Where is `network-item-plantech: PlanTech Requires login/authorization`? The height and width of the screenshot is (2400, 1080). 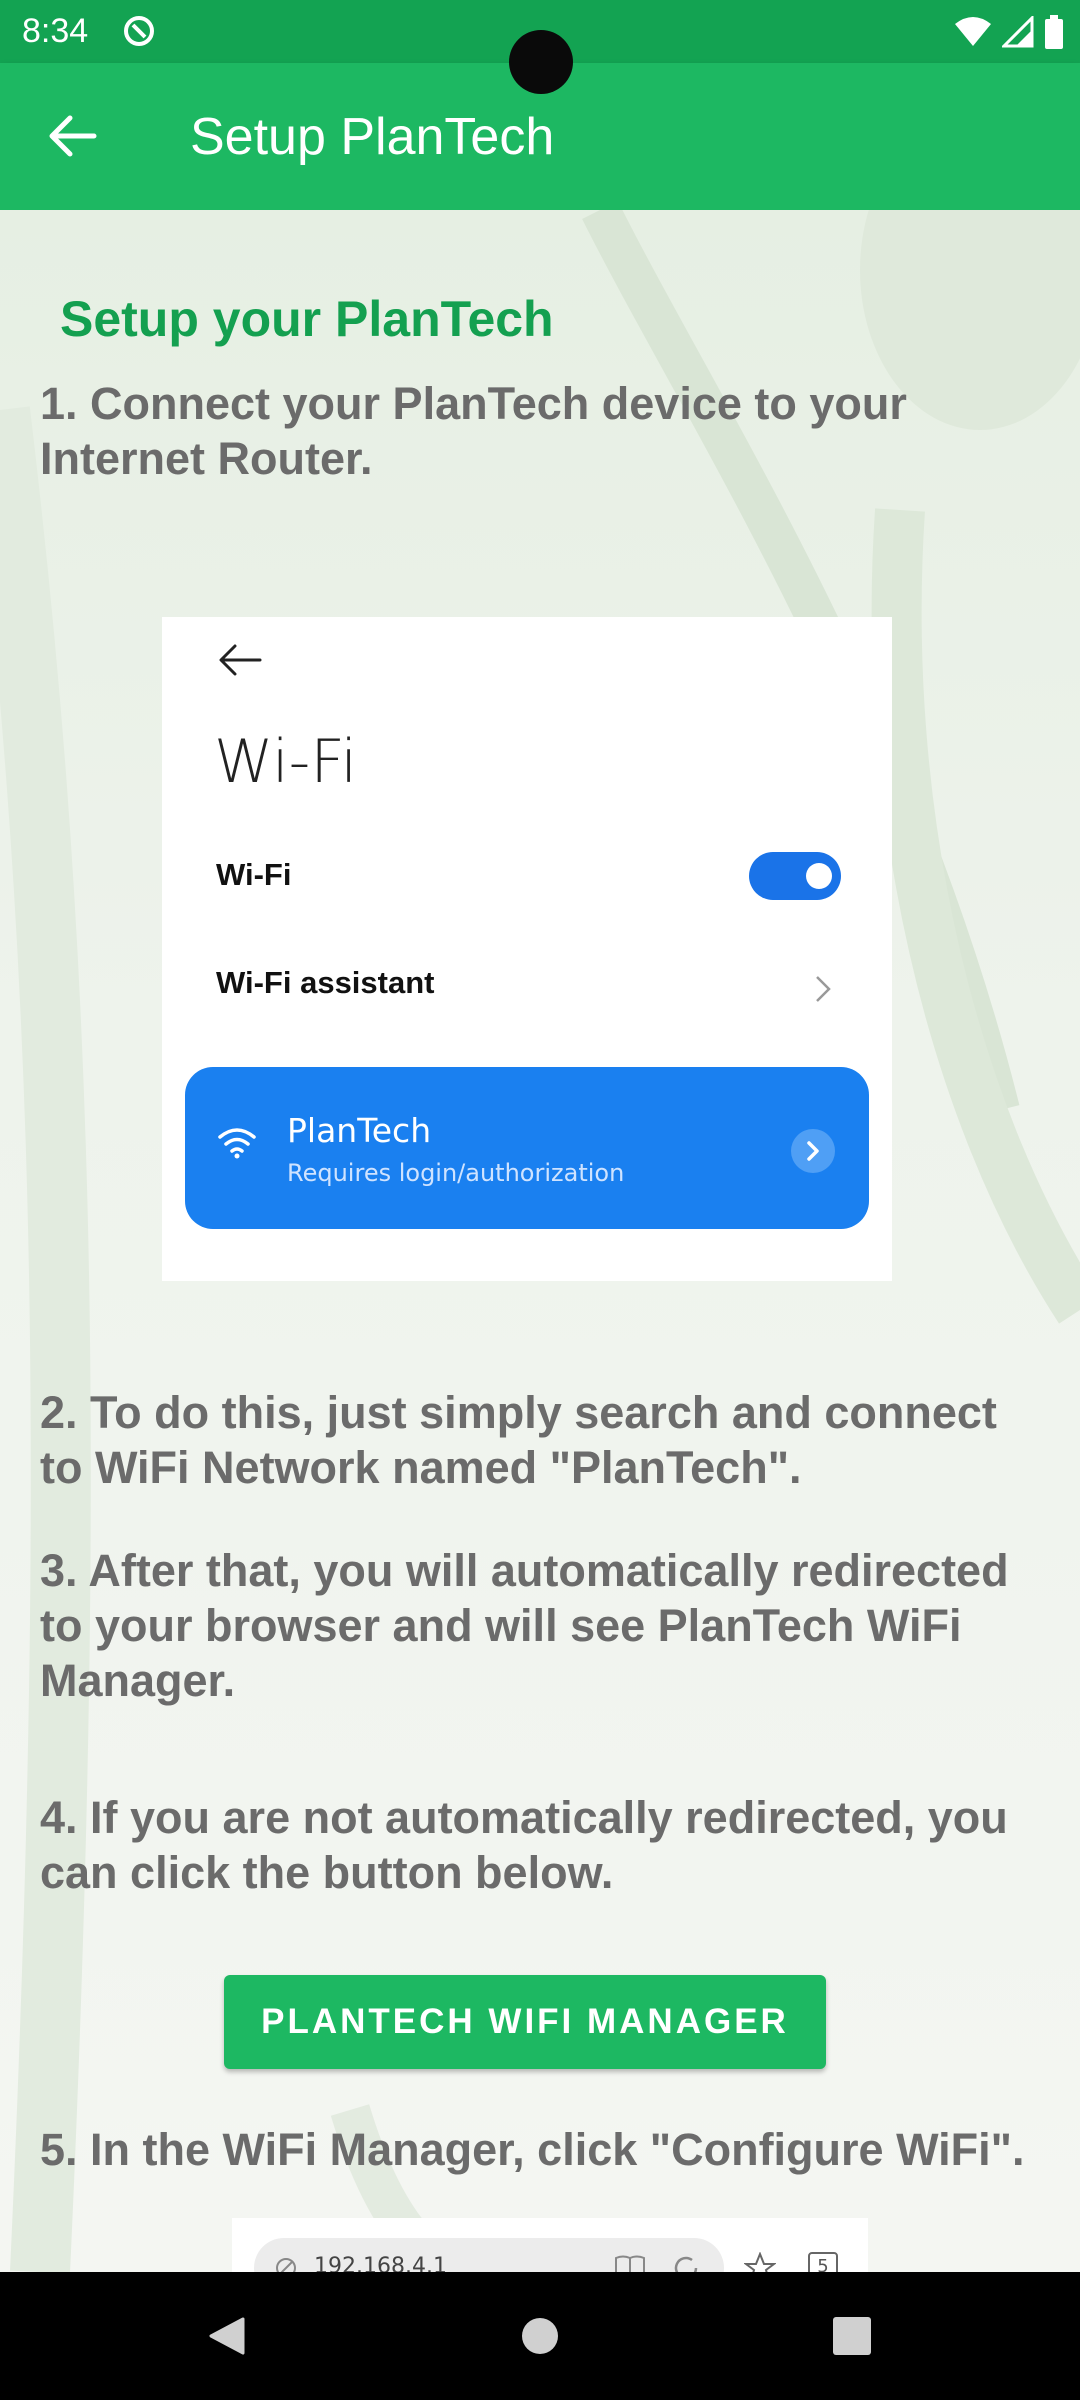 network-item-plantech: PlanTech Requires login/authorization is located at coordinates (527, 1148).